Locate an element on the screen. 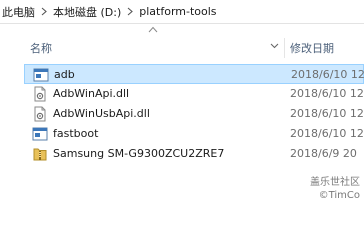 The image size is (364, 240). chevron-down-icon is located at coordinates (274, 46).